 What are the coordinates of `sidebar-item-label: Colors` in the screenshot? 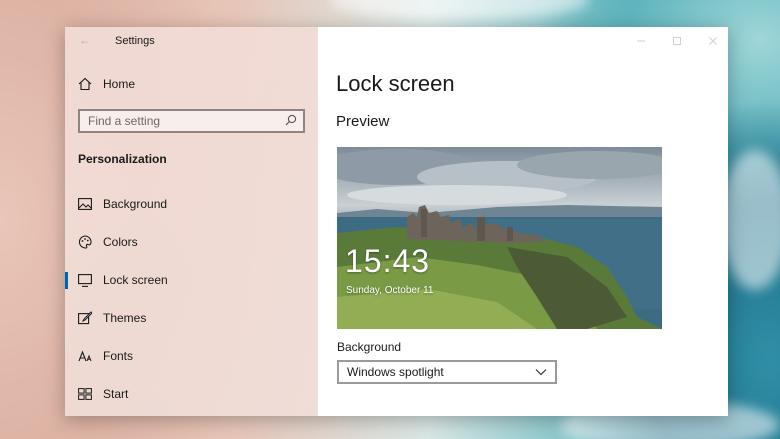 It's located at (120, 242).